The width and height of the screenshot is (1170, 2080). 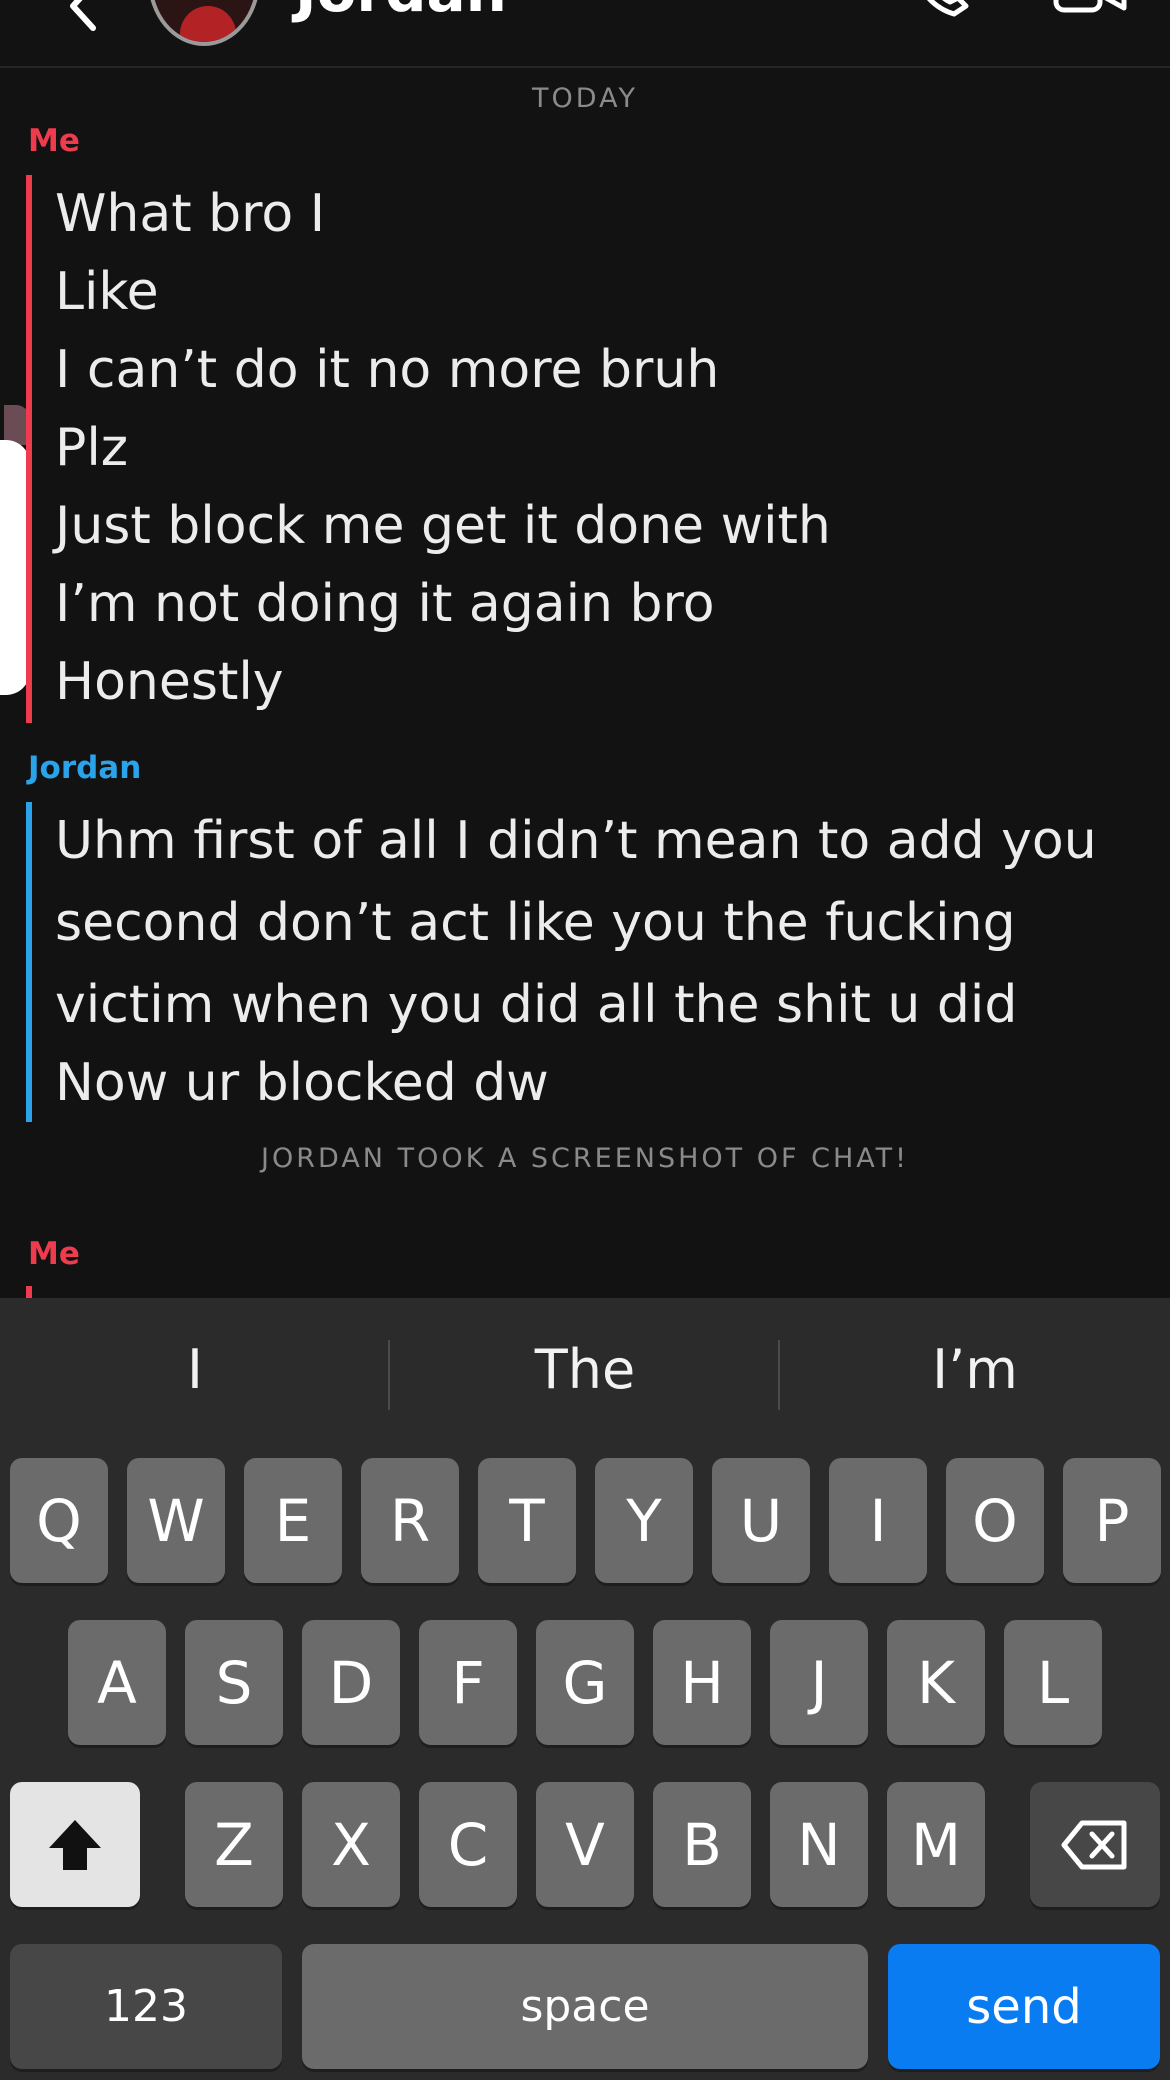 I want to click on key-c: C, so click(x=468, y=1844).